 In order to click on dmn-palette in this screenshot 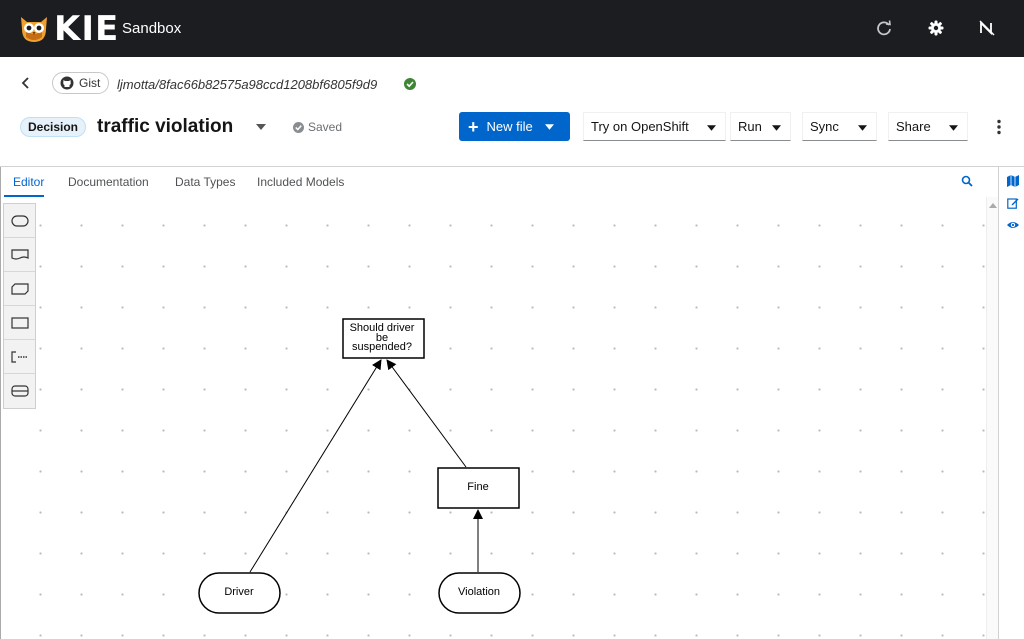, I will do `click(19, 306)`.